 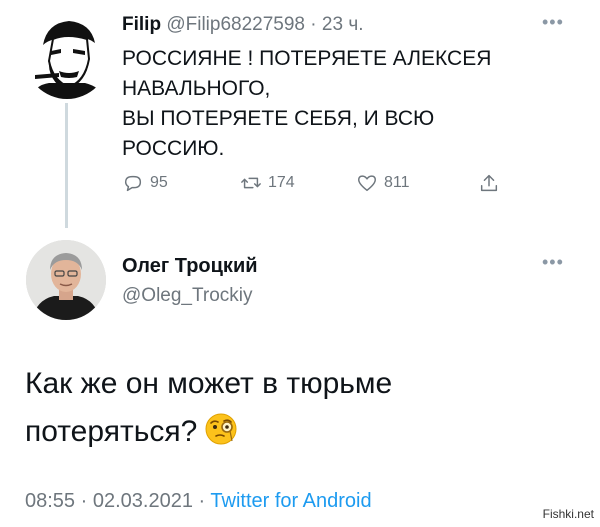 I want to click on tweet2-more-icon: •••, so click(x=553, y=262).